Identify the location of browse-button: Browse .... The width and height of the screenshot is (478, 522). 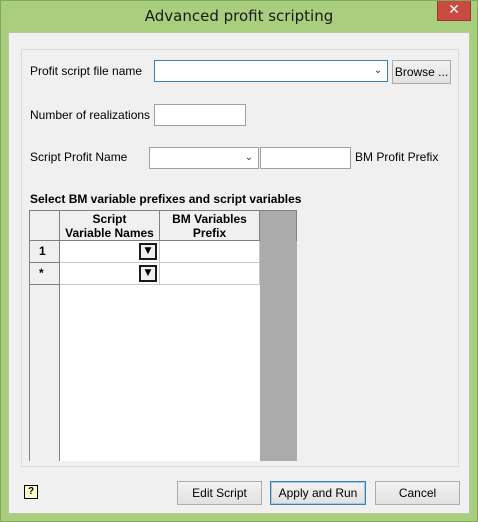
(421, 72).